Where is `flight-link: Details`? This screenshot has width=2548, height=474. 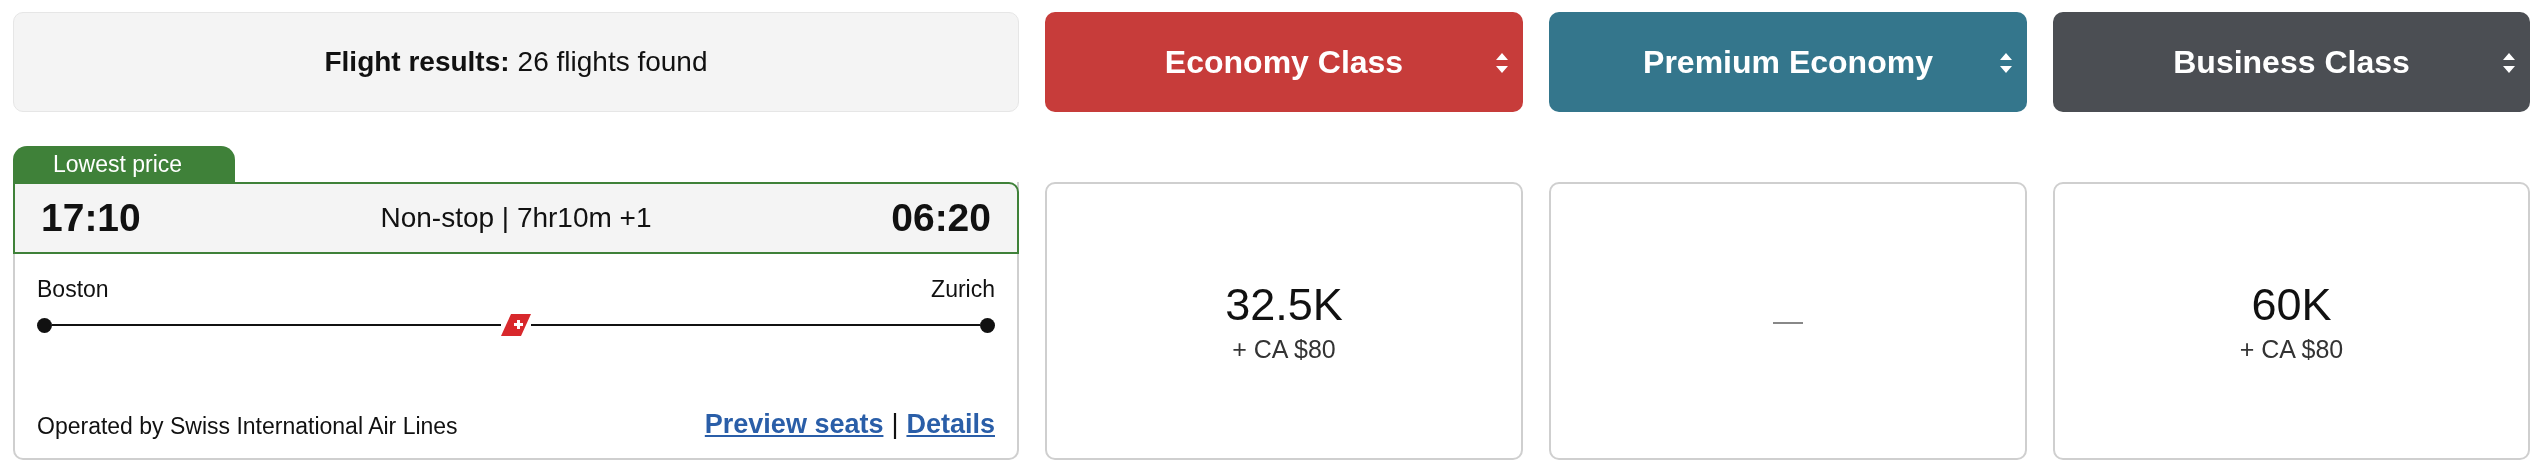
flight-link: Details is located at coordinates (950, 424).